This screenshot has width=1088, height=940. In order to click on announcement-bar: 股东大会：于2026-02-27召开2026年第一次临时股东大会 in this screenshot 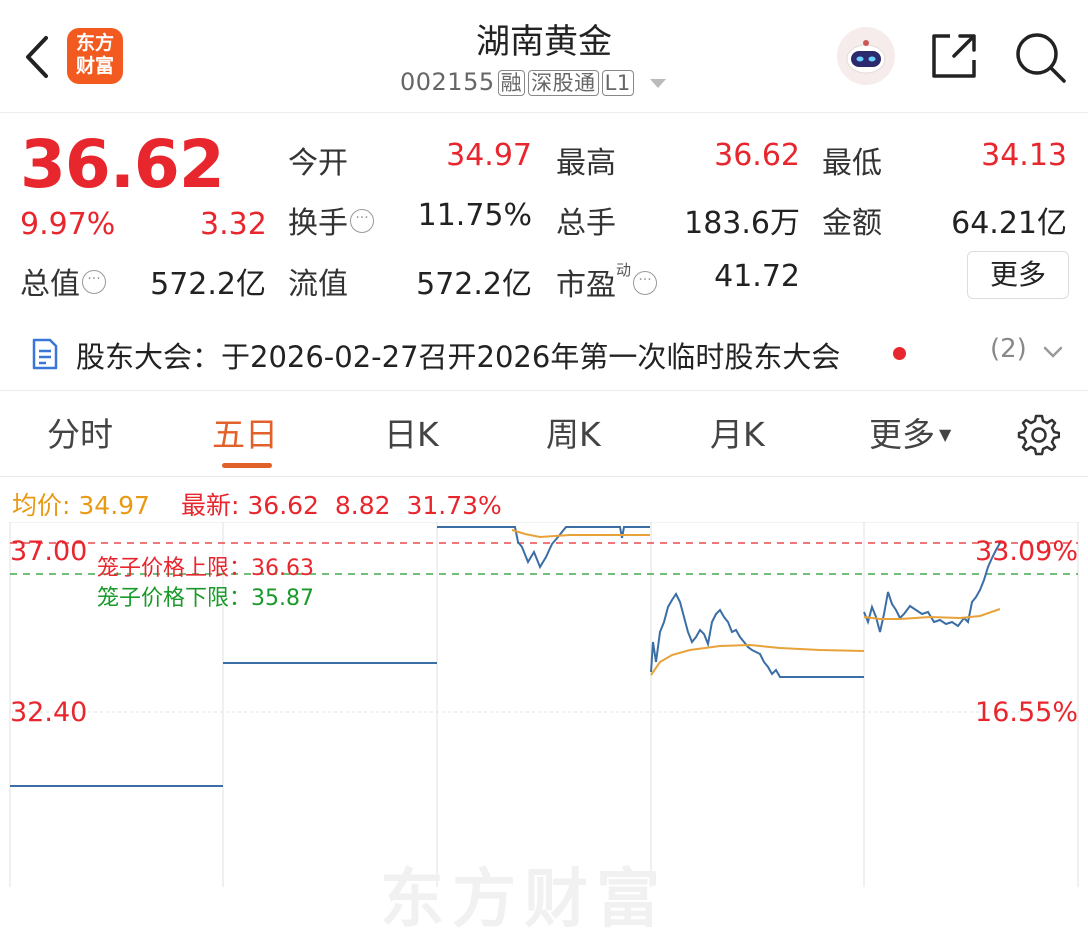, I will do `click(544, 354)`.